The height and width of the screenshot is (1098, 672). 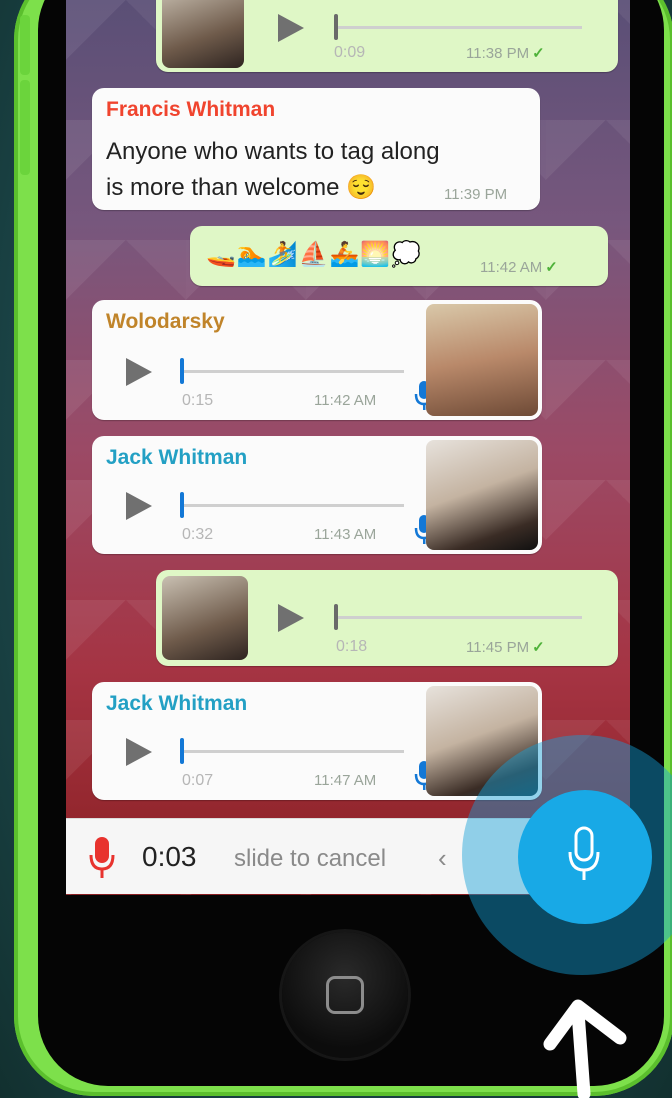 What do you see at coordinates (345, 400) in the screenshot?
I see `message-time: 11:42 AM` at bounding box center [345, 400].